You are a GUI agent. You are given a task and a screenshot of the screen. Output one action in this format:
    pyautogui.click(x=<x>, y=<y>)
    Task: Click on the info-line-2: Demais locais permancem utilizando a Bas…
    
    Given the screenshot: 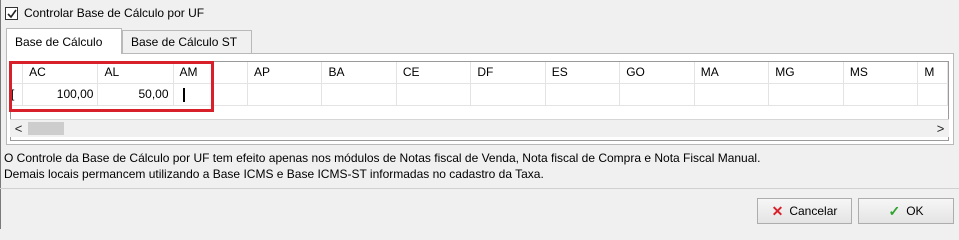 What is the action you would take?
    pyautogui.click(x=274, y=174)
    